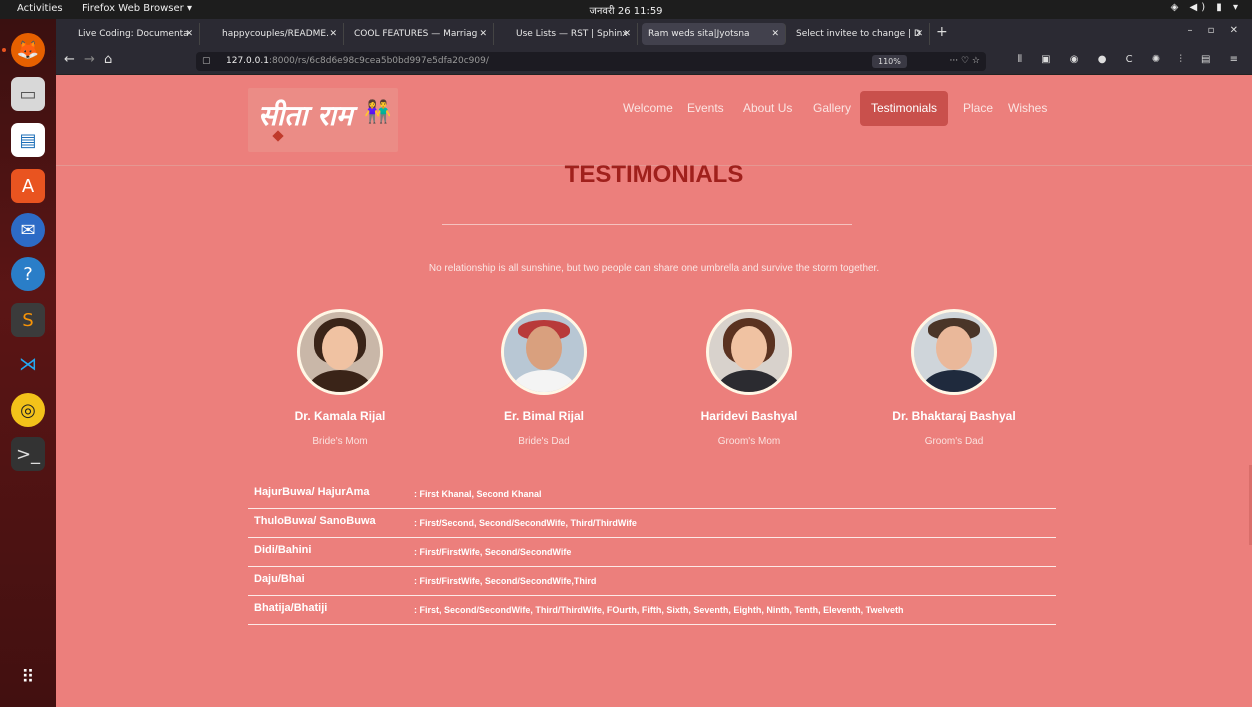 The height and width of the screenshot is (707, 1252). I want to click on relation-name: HajurBuwa/ HajurAma, so click(312, 492).